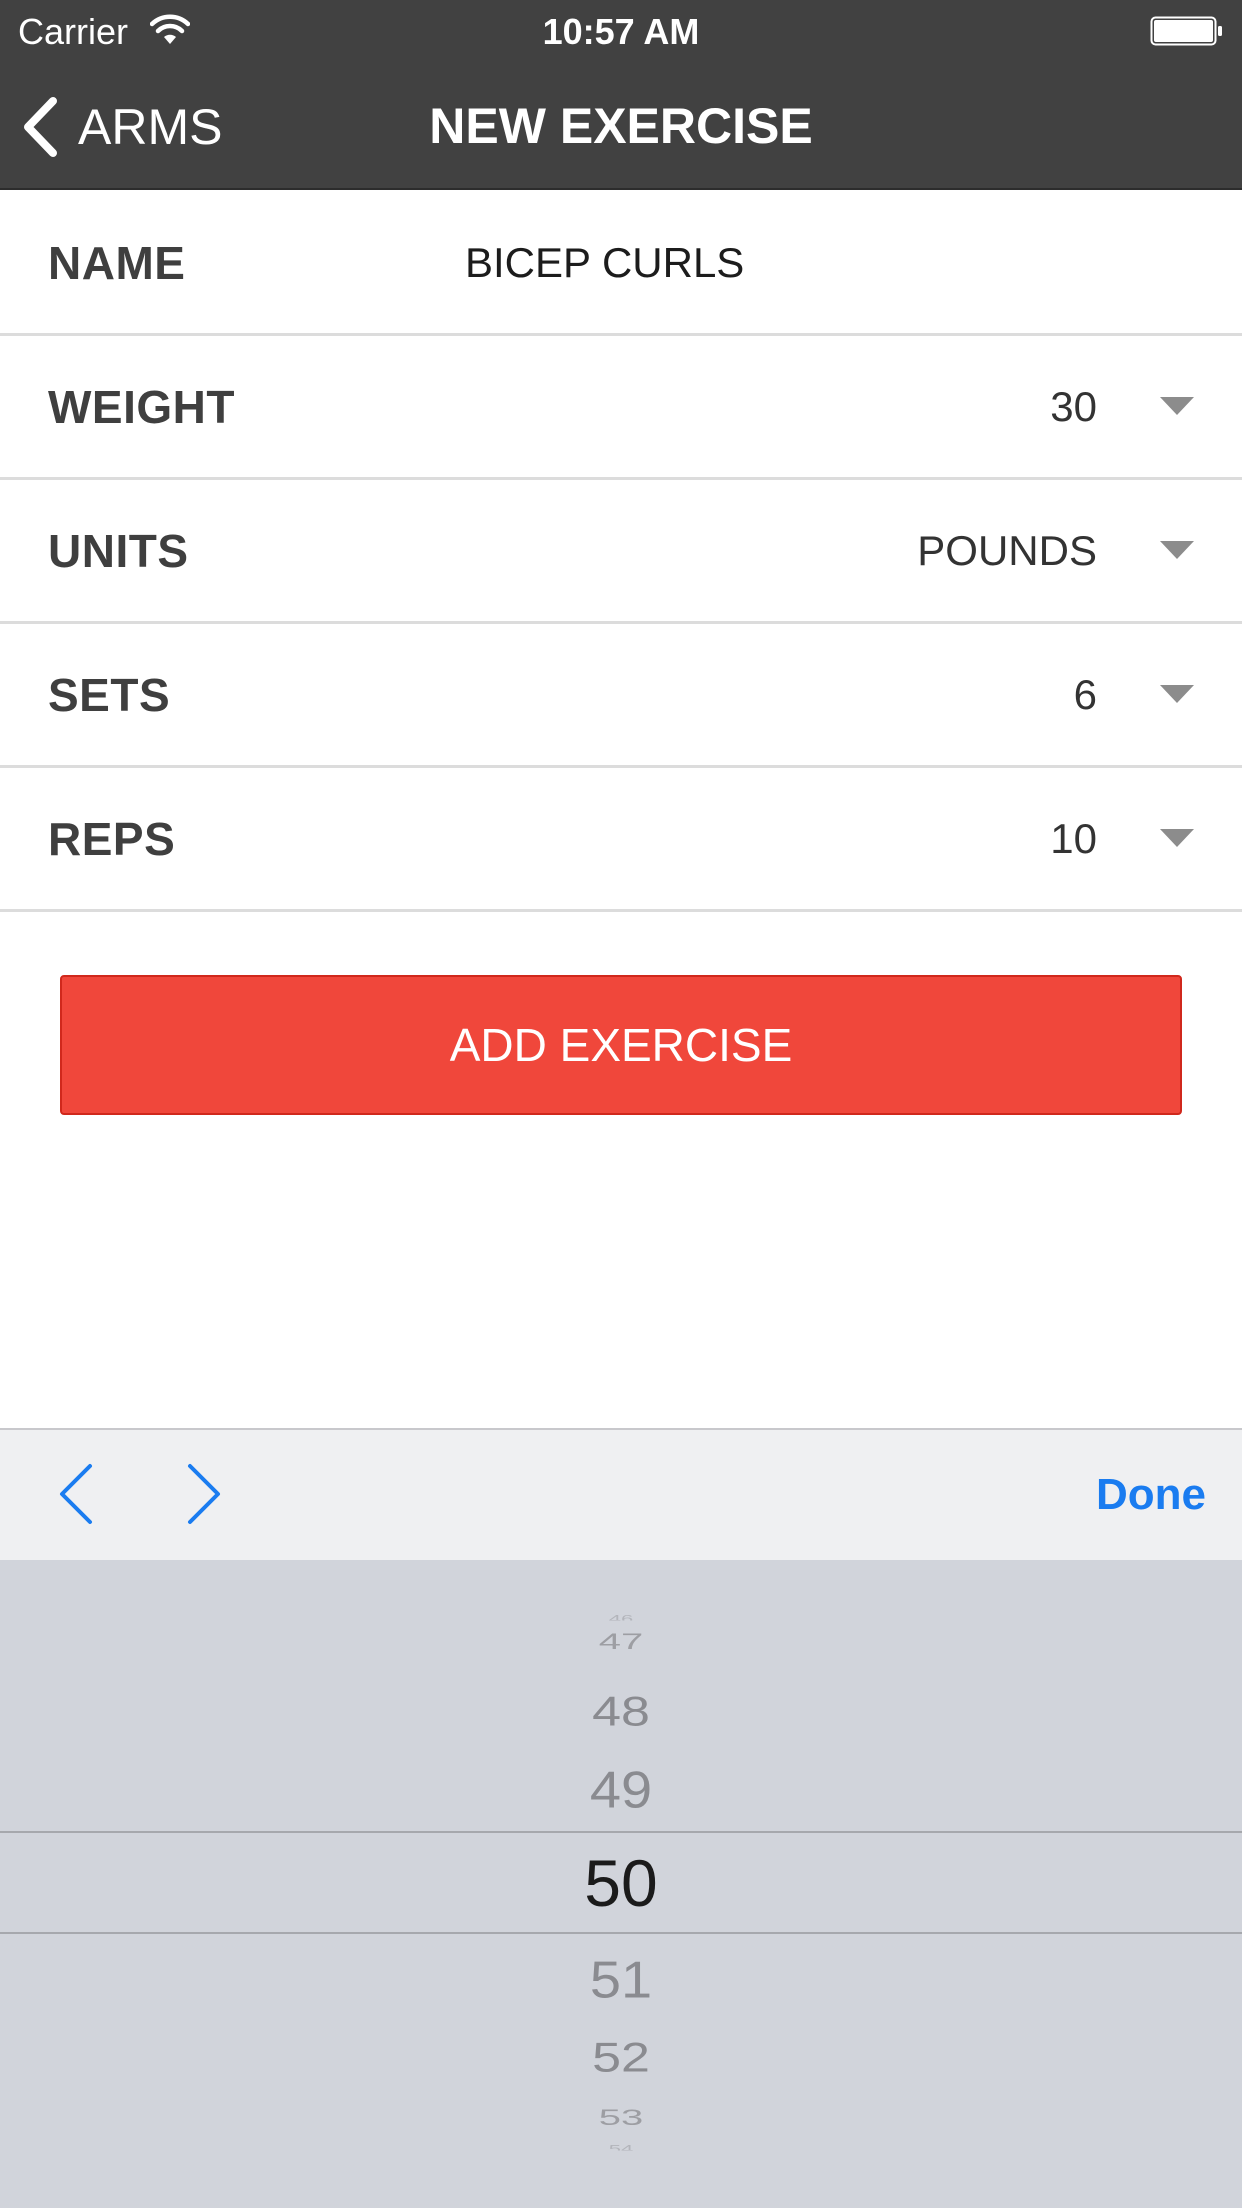  Describe the element at coordinates (621, 2058) in the screenshot. I see `picker-item: 52` at that location.